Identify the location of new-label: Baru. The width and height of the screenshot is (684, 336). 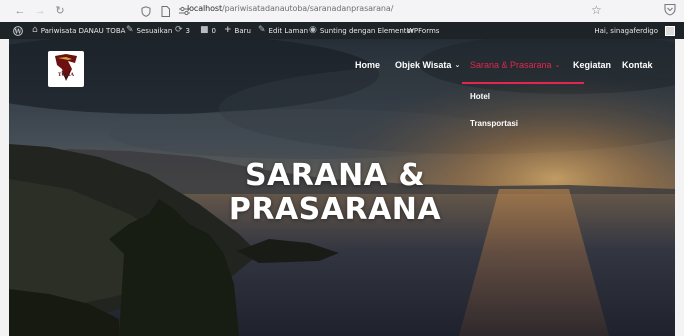
(242, 30).